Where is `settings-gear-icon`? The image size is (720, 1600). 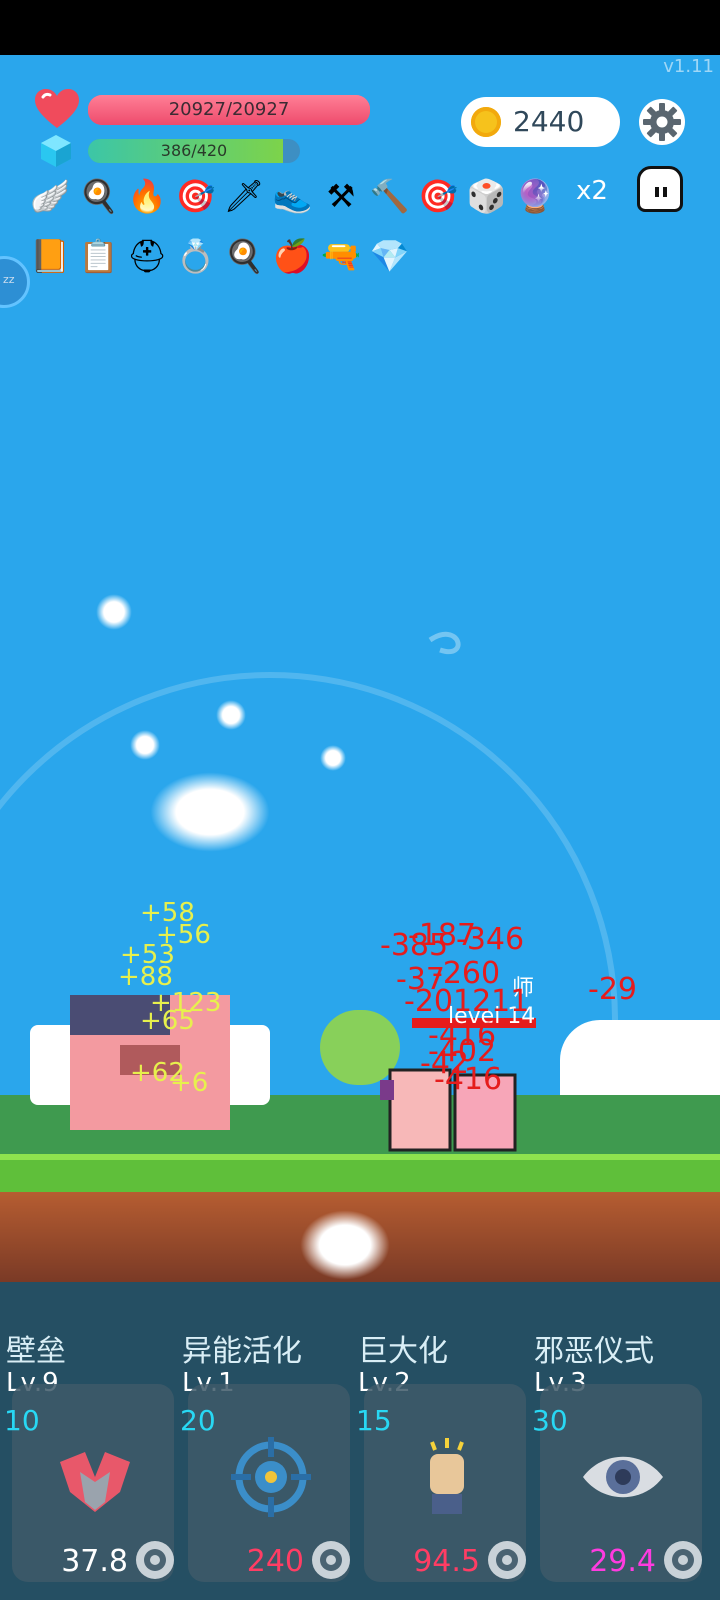 settings-gear-icon is located at coordinates (662, 122).